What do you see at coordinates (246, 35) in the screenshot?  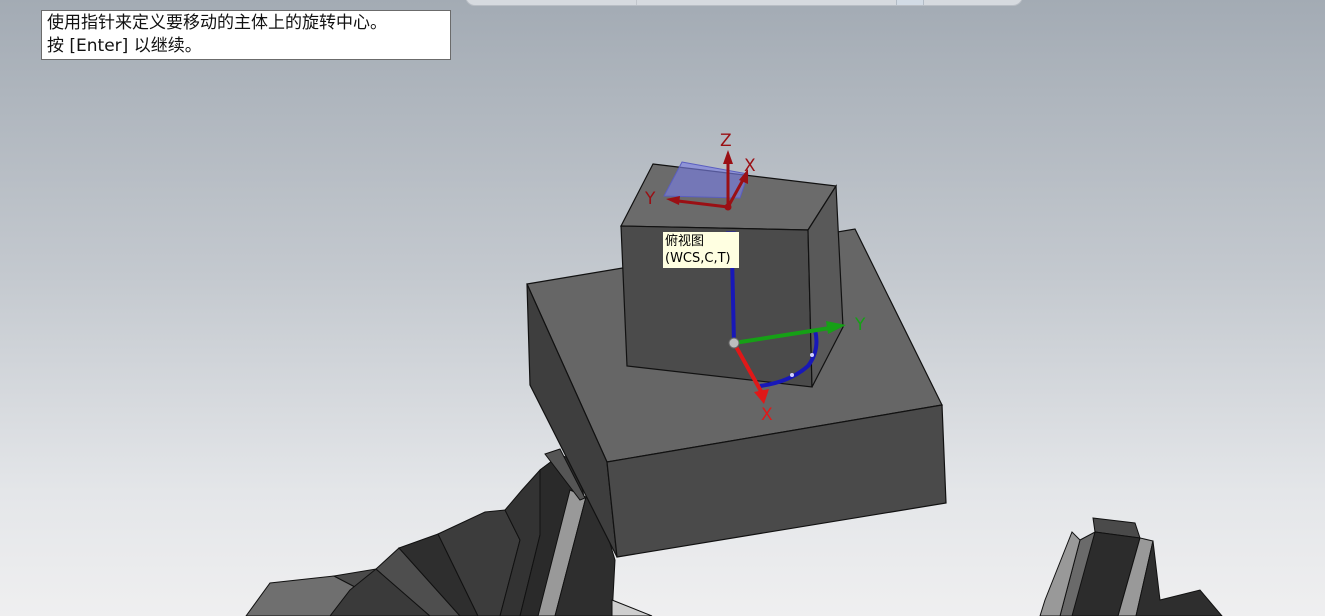 I see `cue-prompt-box: 使用指针来定义要移动的主体上的旋转中心。 按 [Enter] 以继续。` at bounding box center [246, 35].